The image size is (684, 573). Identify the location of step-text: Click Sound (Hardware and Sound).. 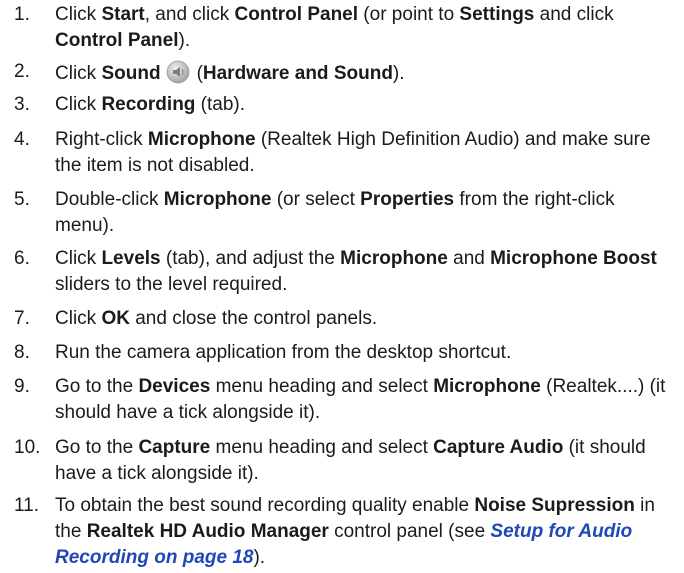
(362, 73).